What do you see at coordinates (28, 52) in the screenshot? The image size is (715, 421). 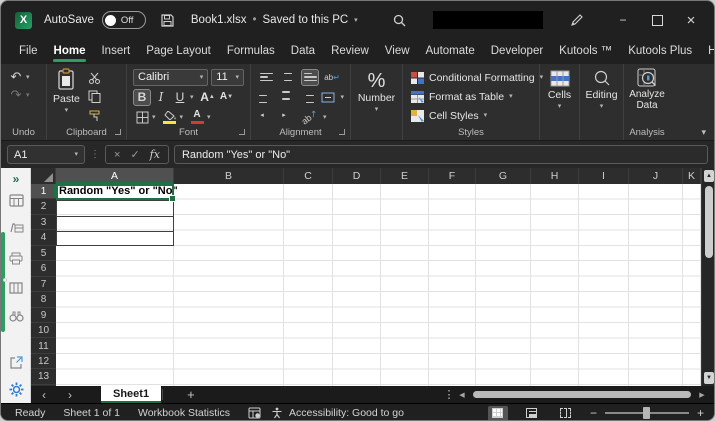 I see `tab-file: File` at bounding box center [28, 52].